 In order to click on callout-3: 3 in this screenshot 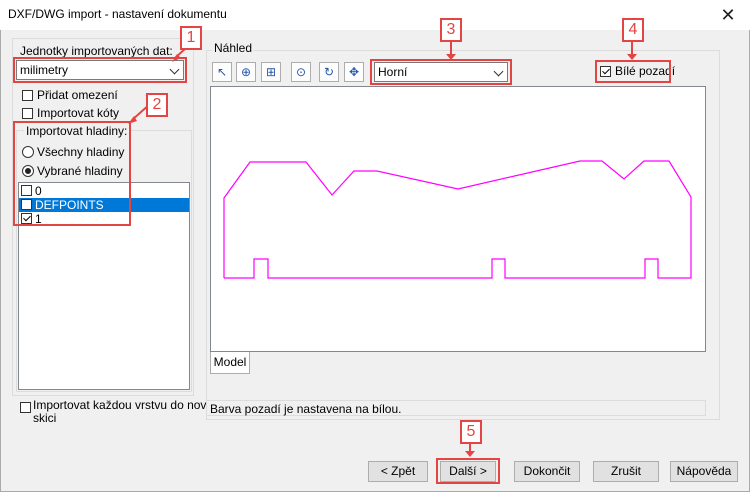, I will do `click(451, 30)`.